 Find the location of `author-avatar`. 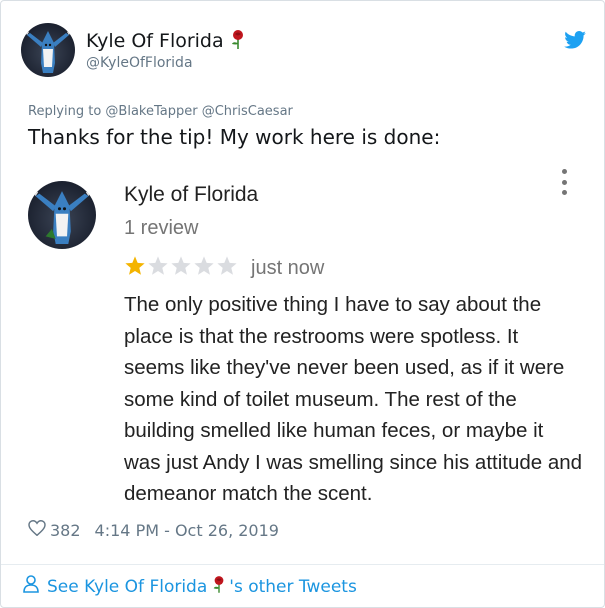

author-avatar is located at coordinates (48, 50).